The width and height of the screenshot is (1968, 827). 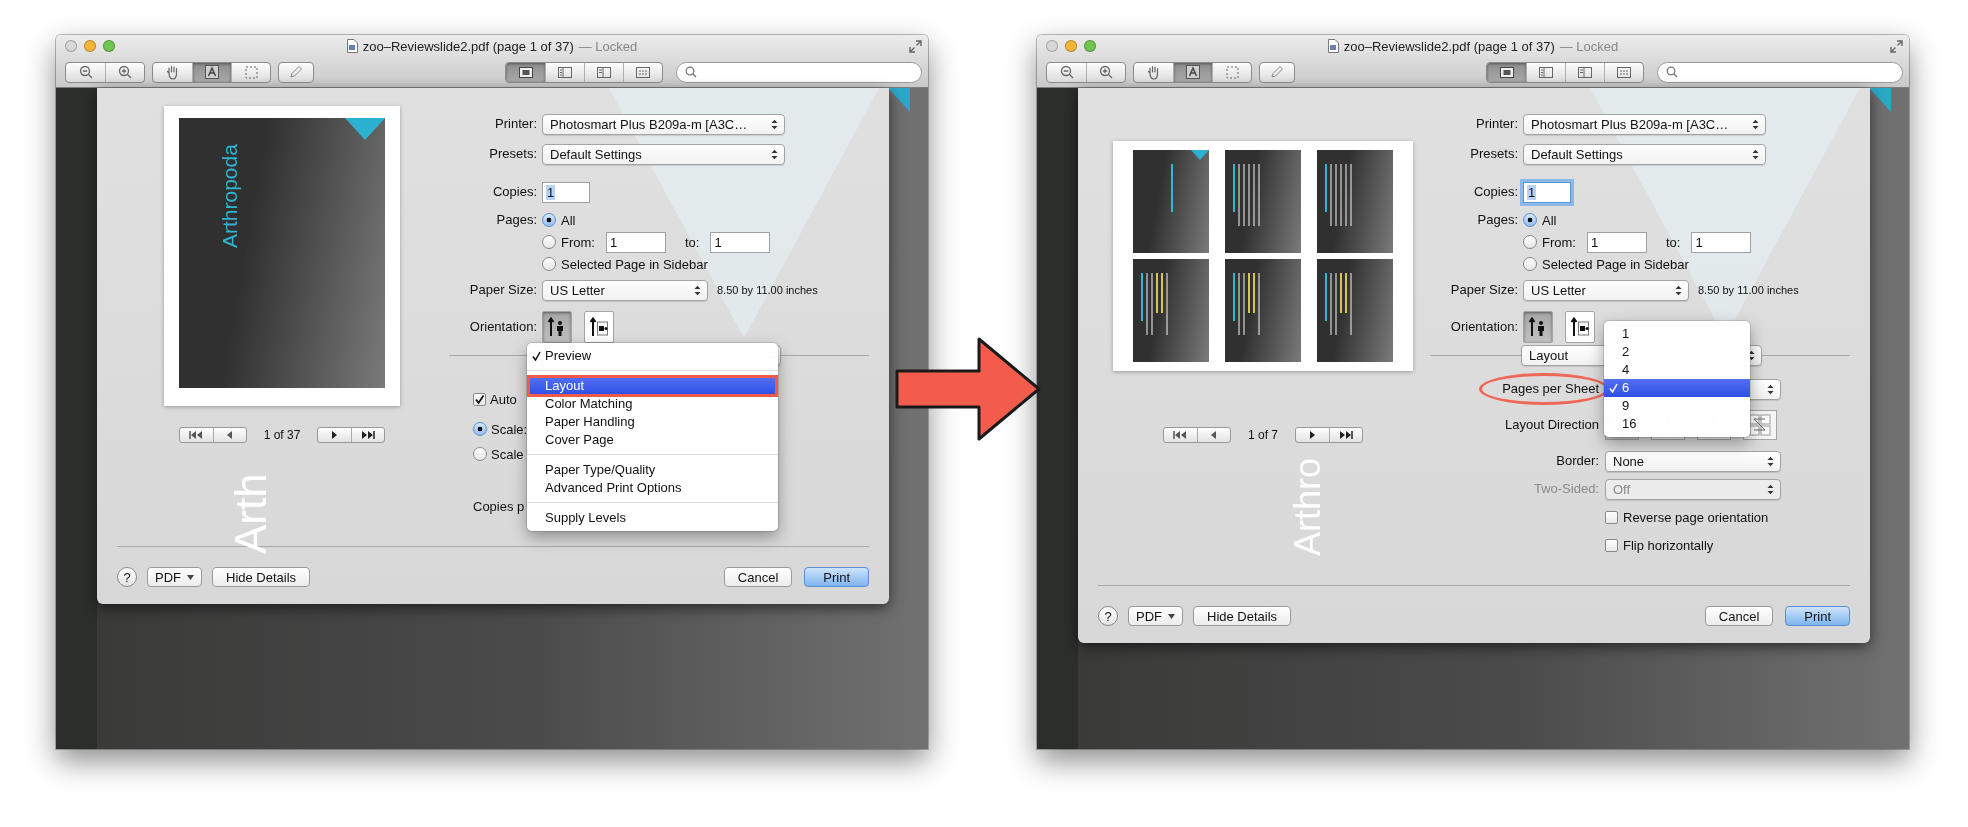 What do you see at coordinates (652, 518) in the screenshot?
I see `menu-item: Supply Levels` at bounding box center [652, 518].